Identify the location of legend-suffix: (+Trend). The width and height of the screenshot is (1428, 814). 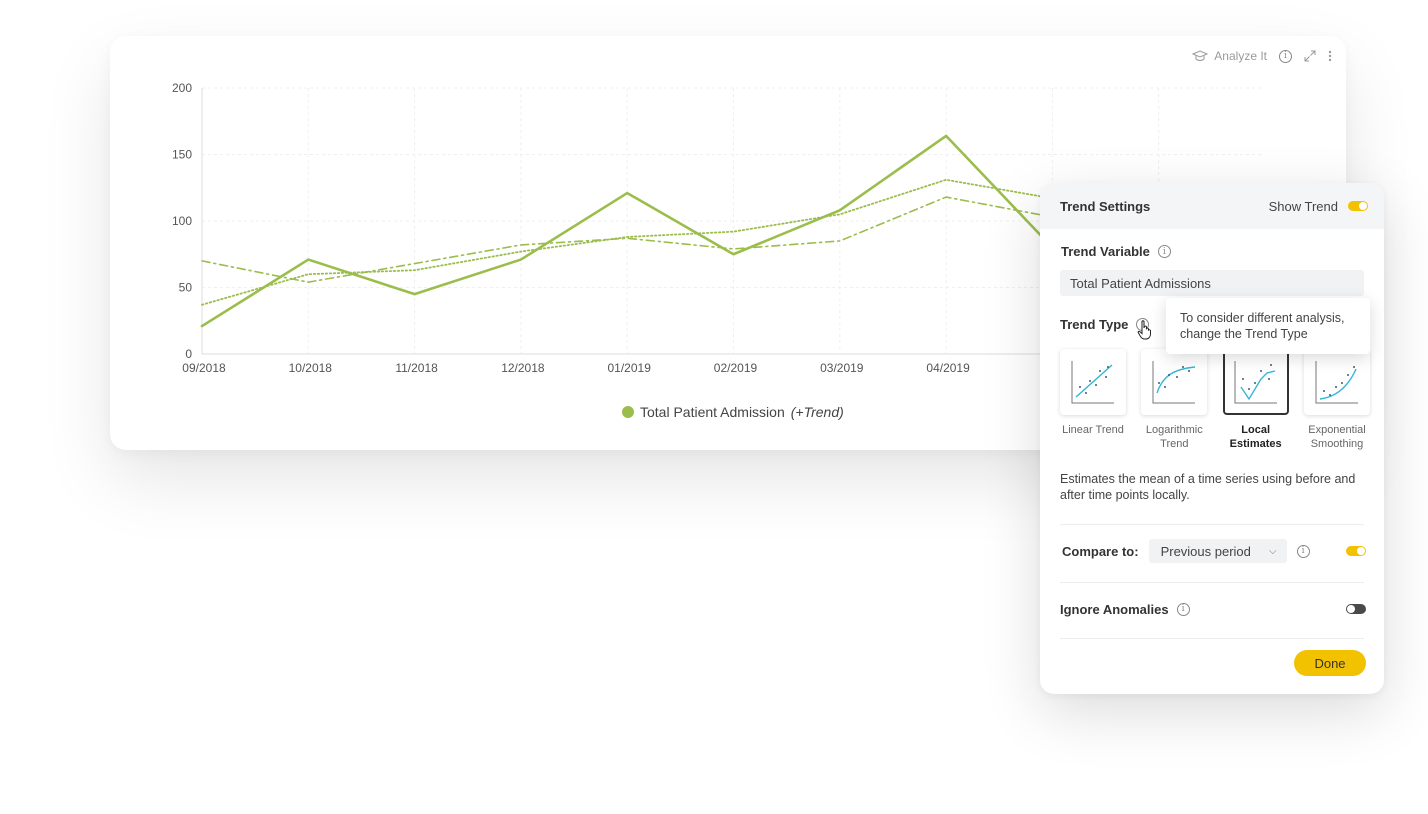
(817, 412).